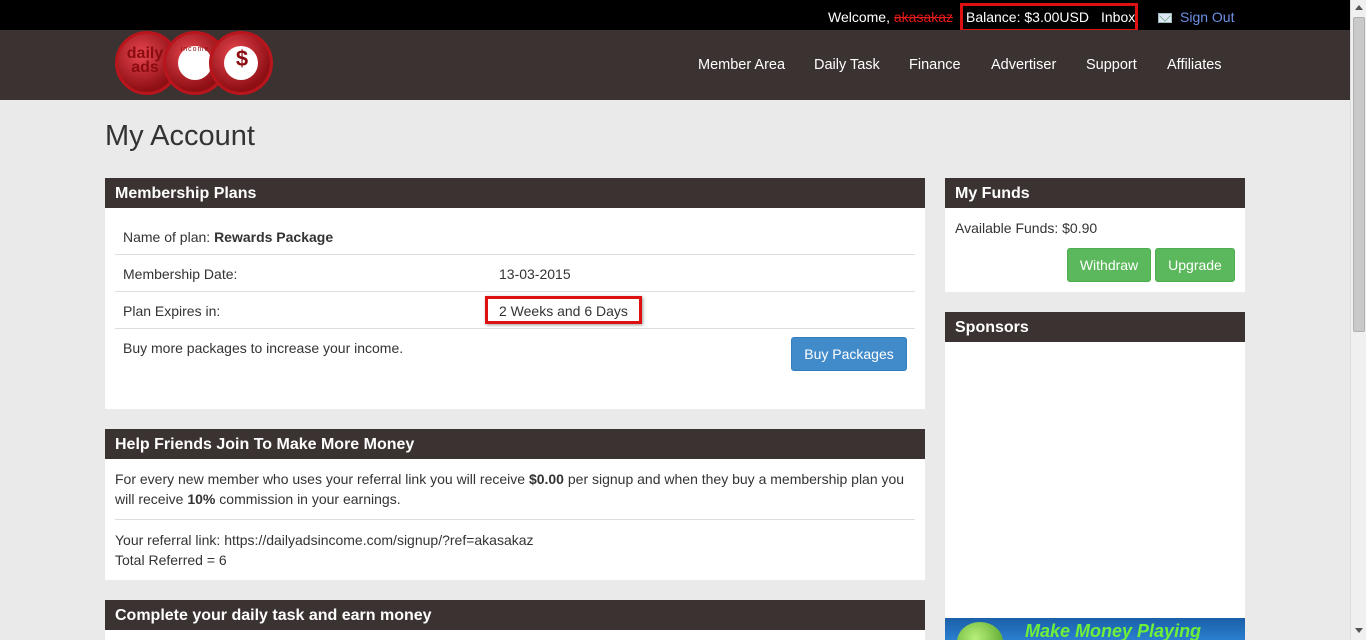  I want to click on plan-row: Name of plan: Rewards Package, so click(515, 236).